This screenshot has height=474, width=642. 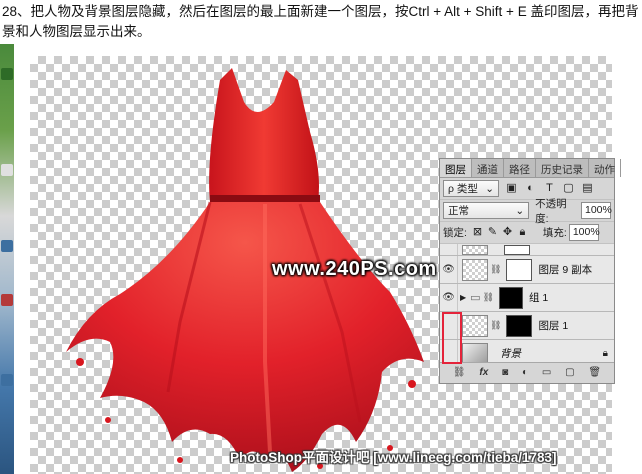 I want to click on trash-icon: 🗑︎, so click(x=594, y=372).